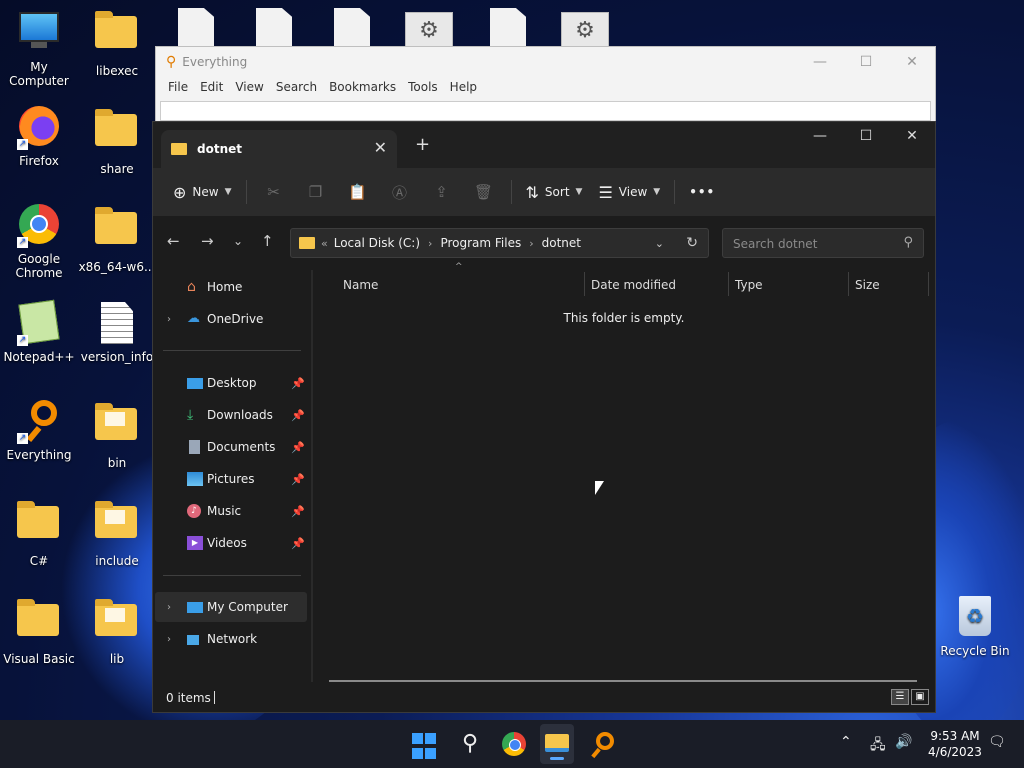  I want to click on desktop-icon-my-computer: My Computer, so click(39, 48).